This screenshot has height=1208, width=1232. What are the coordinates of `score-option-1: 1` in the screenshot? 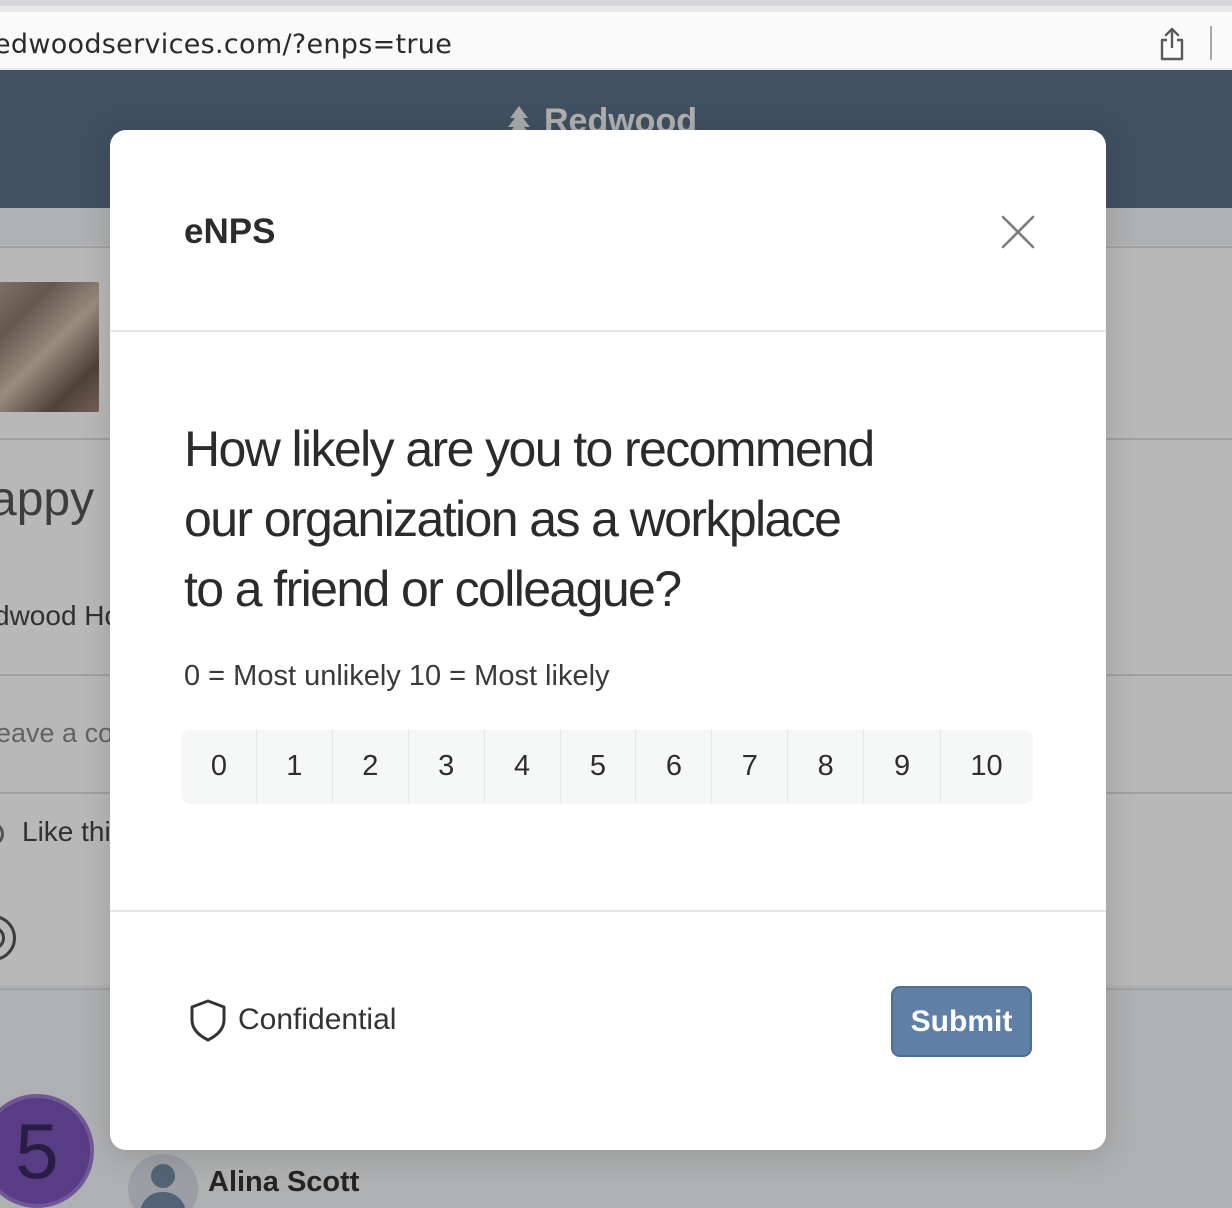 It's located at (295, 766).